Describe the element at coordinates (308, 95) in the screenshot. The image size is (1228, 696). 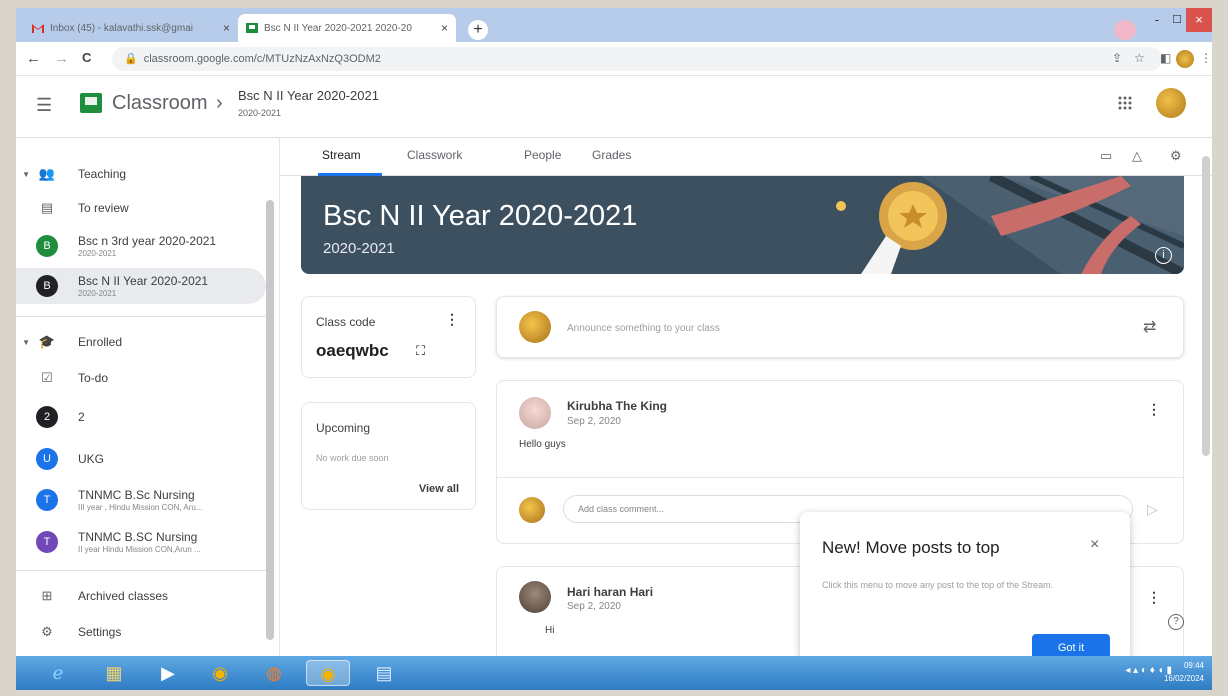
I see `breadcrumb-class-title: Bsc N II Year 2020-2021` at that location.